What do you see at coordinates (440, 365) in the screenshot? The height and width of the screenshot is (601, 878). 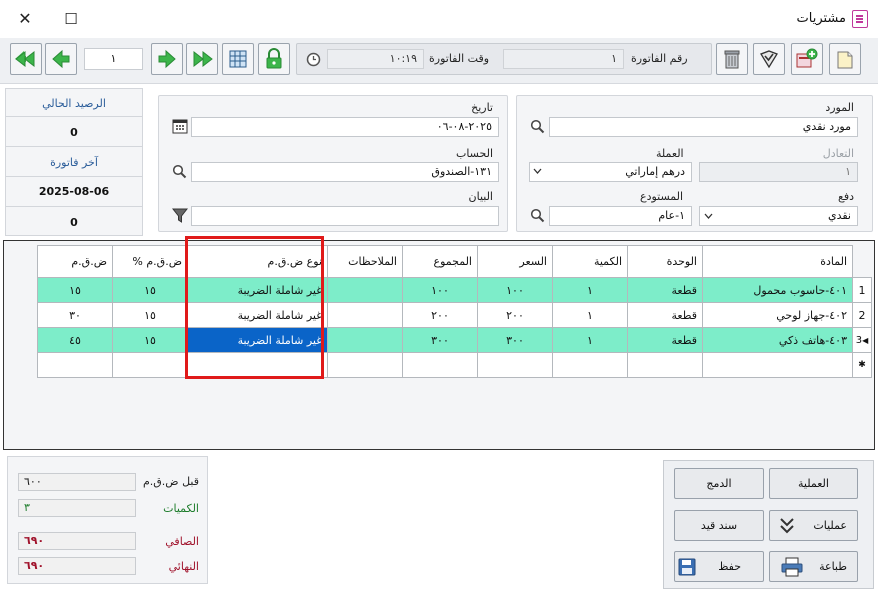 I see `cell-total` at bounding box center [440, 365].